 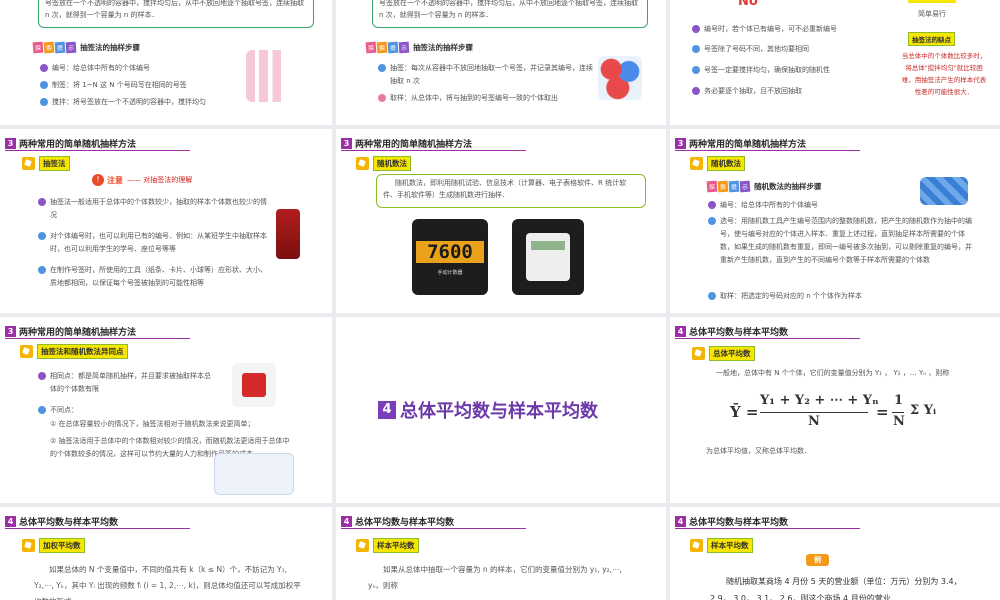 What do you see at coordinates (748, 4) in the screenshot?
I see `logo-text: No` at bounding box center [748, 4].